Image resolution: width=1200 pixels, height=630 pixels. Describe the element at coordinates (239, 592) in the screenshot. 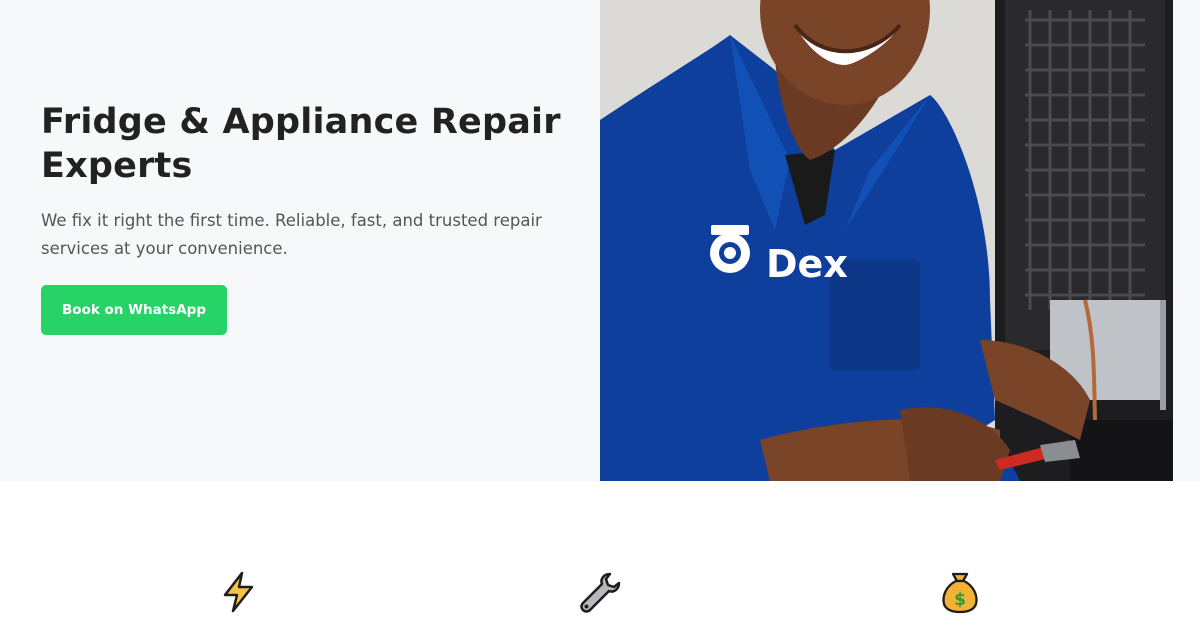

I see `lightning-icon` at that location.